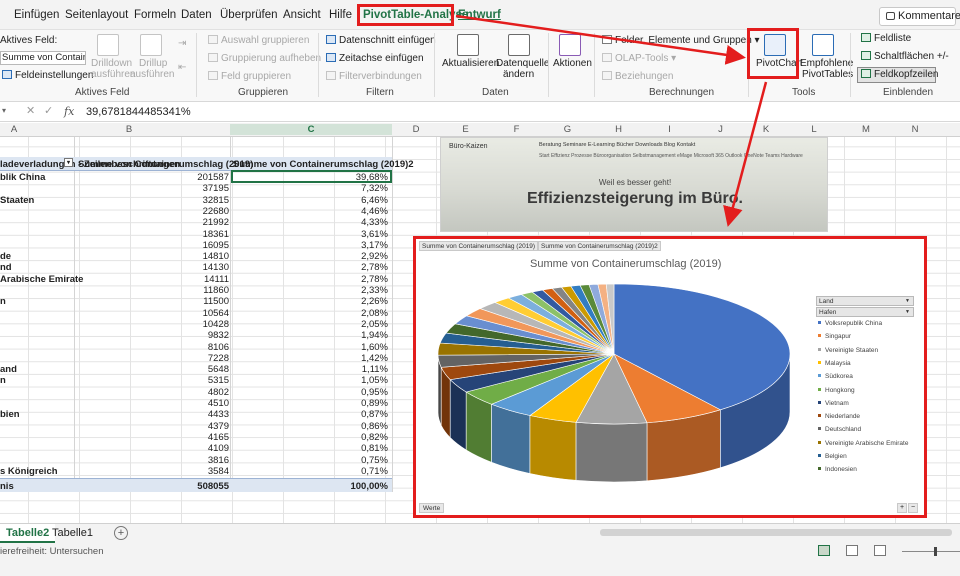 This screenshot has height=576, width=960. What do you see at coordinates (121, 533) in the screenshot?
I see `add-sheet-button: +` at bounding box center [121, 533].